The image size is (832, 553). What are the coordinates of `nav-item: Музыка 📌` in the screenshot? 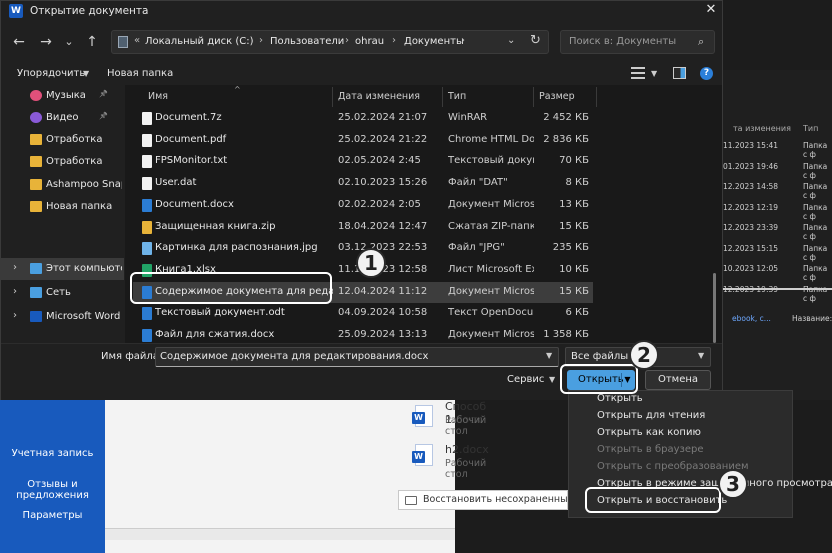 It's located at (62, 96).